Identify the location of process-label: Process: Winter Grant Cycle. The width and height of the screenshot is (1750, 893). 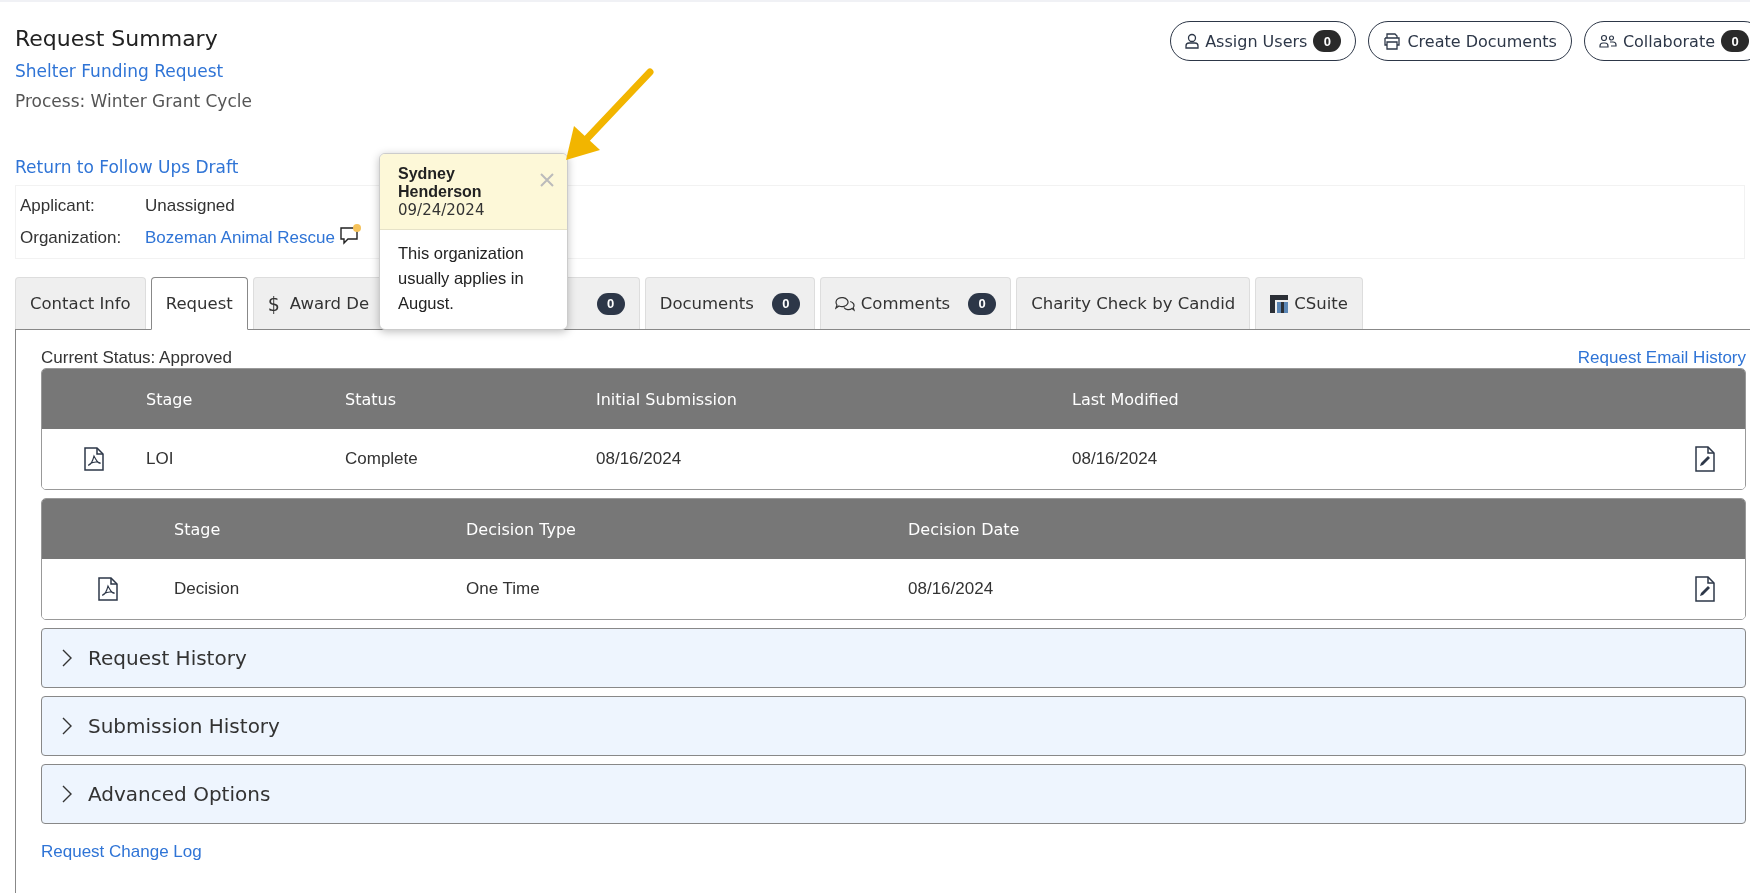
(133, 101).